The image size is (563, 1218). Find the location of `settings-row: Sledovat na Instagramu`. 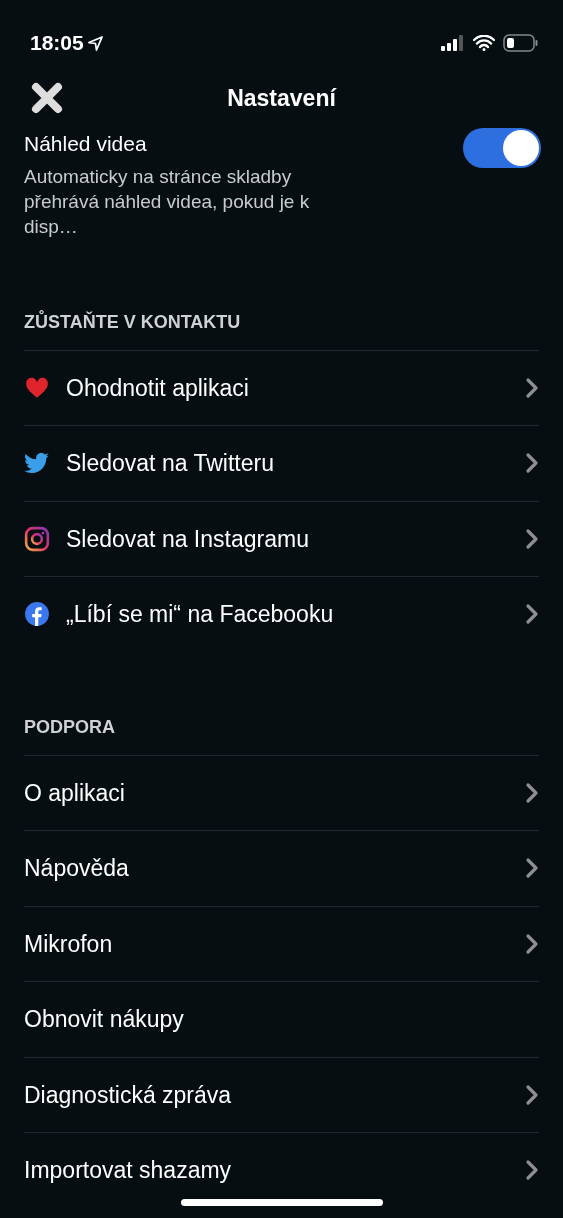

settings-row: Sledovat na Instagramu is located at coordinates (281, 538).